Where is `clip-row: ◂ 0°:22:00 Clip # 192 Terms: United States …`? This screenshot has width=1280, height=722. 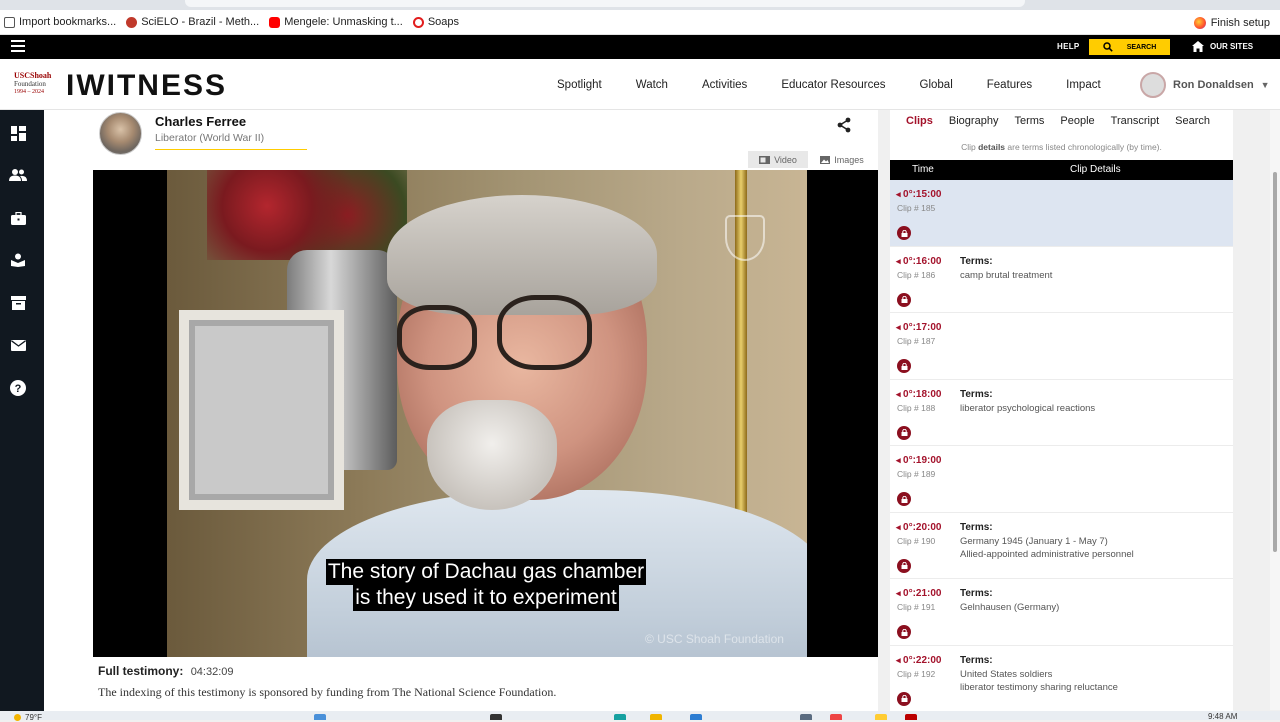 clip-row: ◂ 0°:22:00 Clip # 192 Terms: United States … is located at coordinates (1061, 678).